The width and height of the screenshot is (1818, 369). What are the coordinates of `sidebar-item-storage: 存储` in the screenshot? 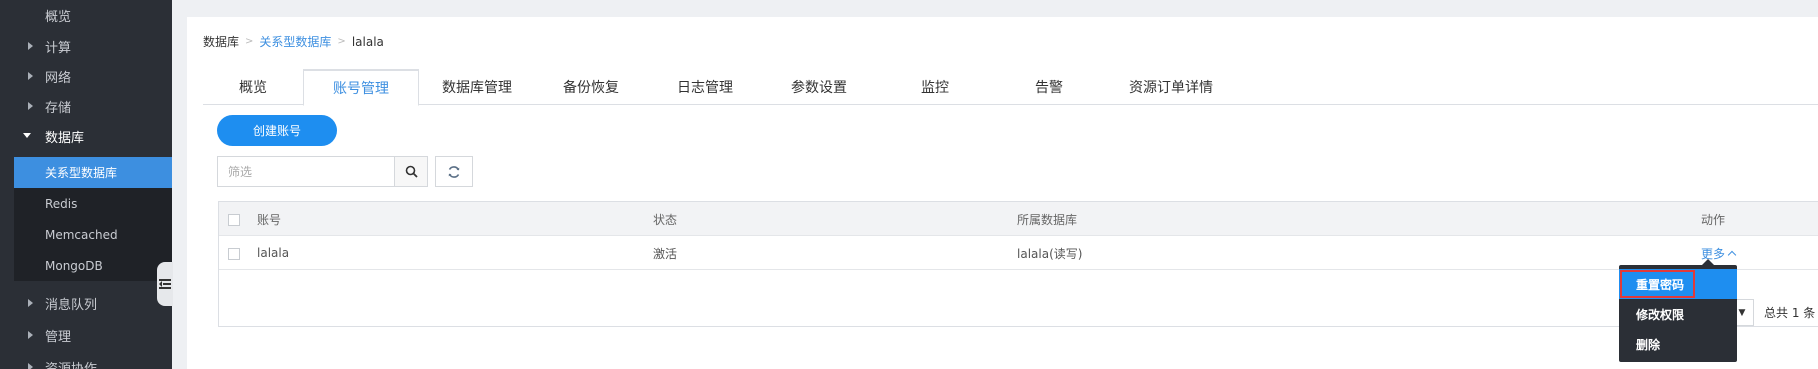 It's located at (86, 106).